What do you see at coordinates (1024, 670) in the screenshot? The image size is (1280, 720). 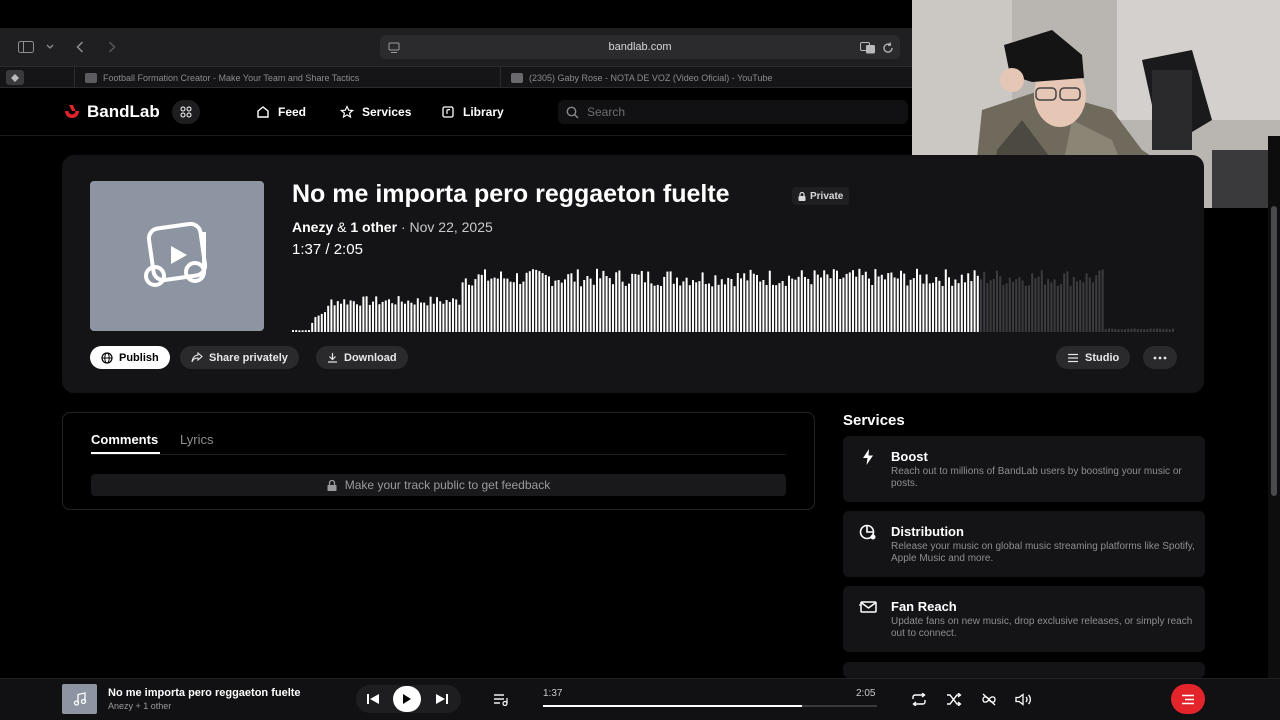 I see `service-card-partial` at bounding box center [1024, 670].